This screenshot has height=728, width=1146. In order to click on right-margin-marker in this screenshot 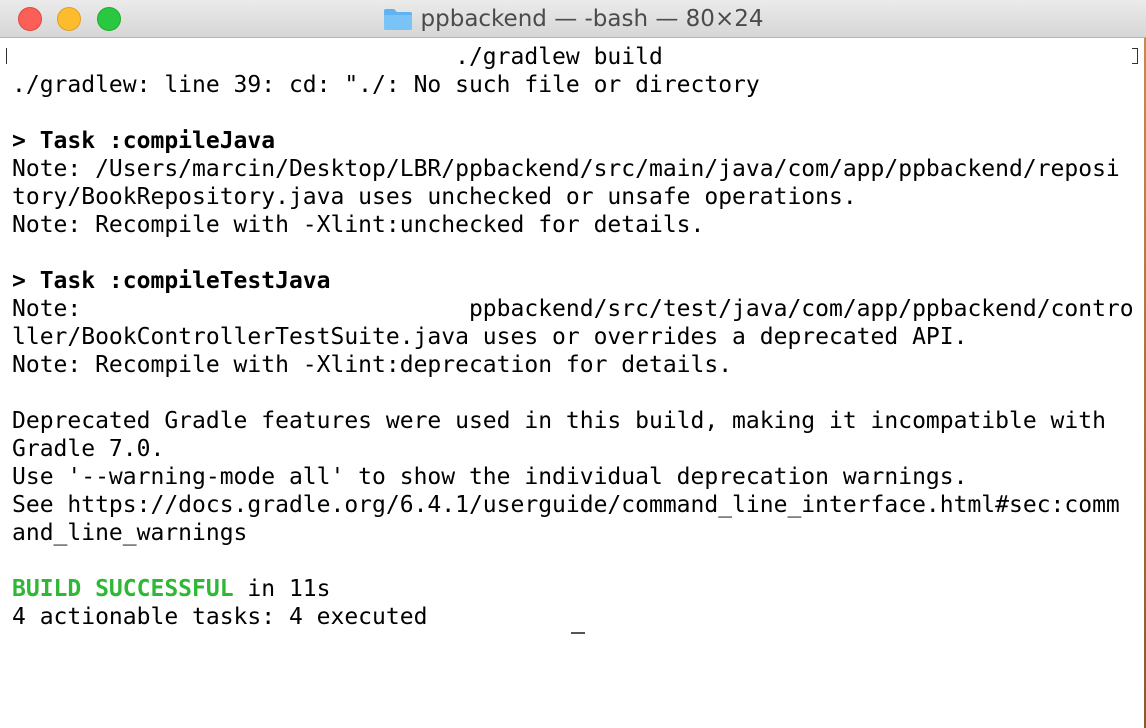, I will do `click(1135, 56)`.